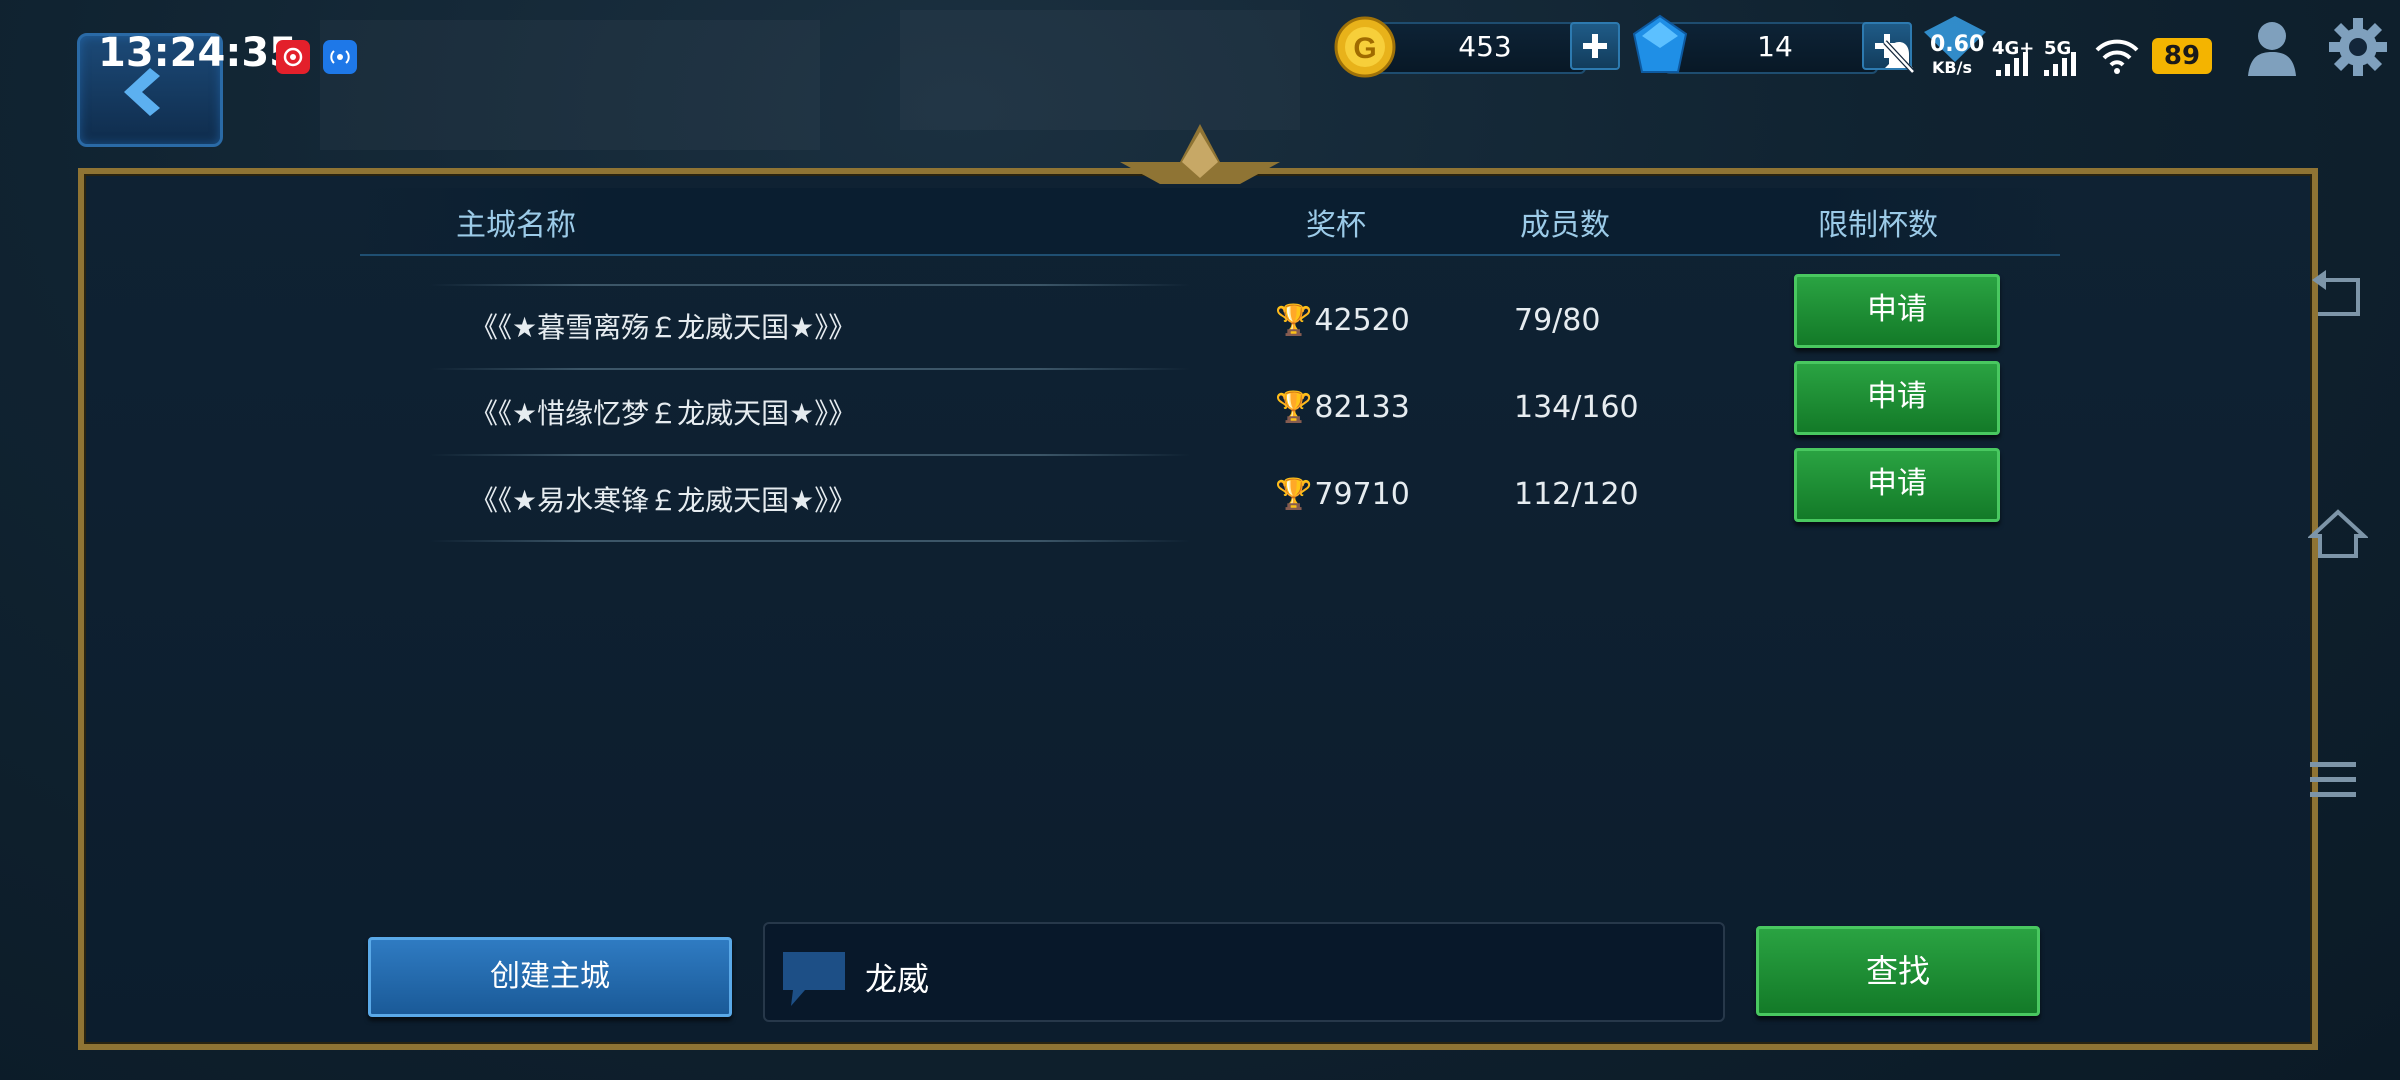  I want to click on find-button: 查找, so click(1898, 971).